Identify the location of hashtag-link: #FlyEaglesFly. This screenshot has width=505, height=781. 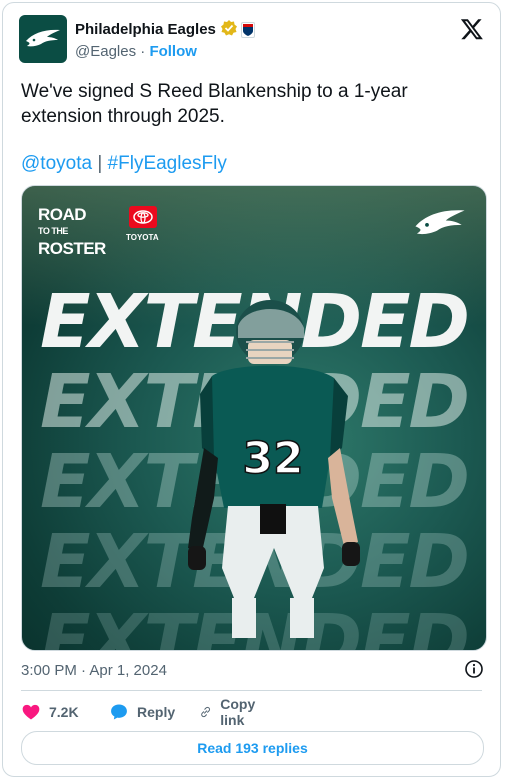
(167, 163).